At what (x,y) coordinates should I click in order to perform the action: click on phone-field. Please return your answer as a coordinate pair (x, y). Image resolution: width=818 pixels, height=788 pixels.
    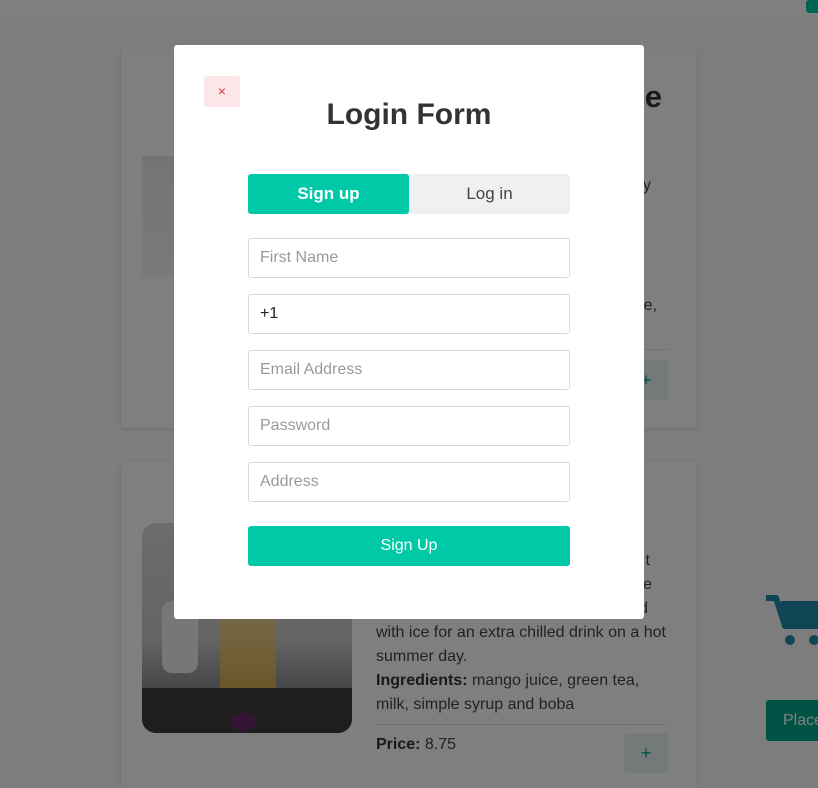
    Looking at the image, I should click on (409, 314).